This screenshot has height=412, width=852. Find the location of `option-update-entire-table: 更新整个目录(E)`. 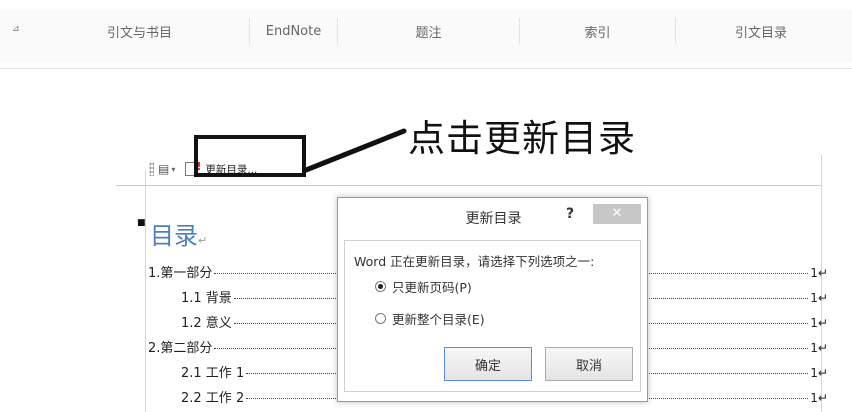

option-update-entire-table: 更新整个目录(E) is located at coordinates (430, 318).